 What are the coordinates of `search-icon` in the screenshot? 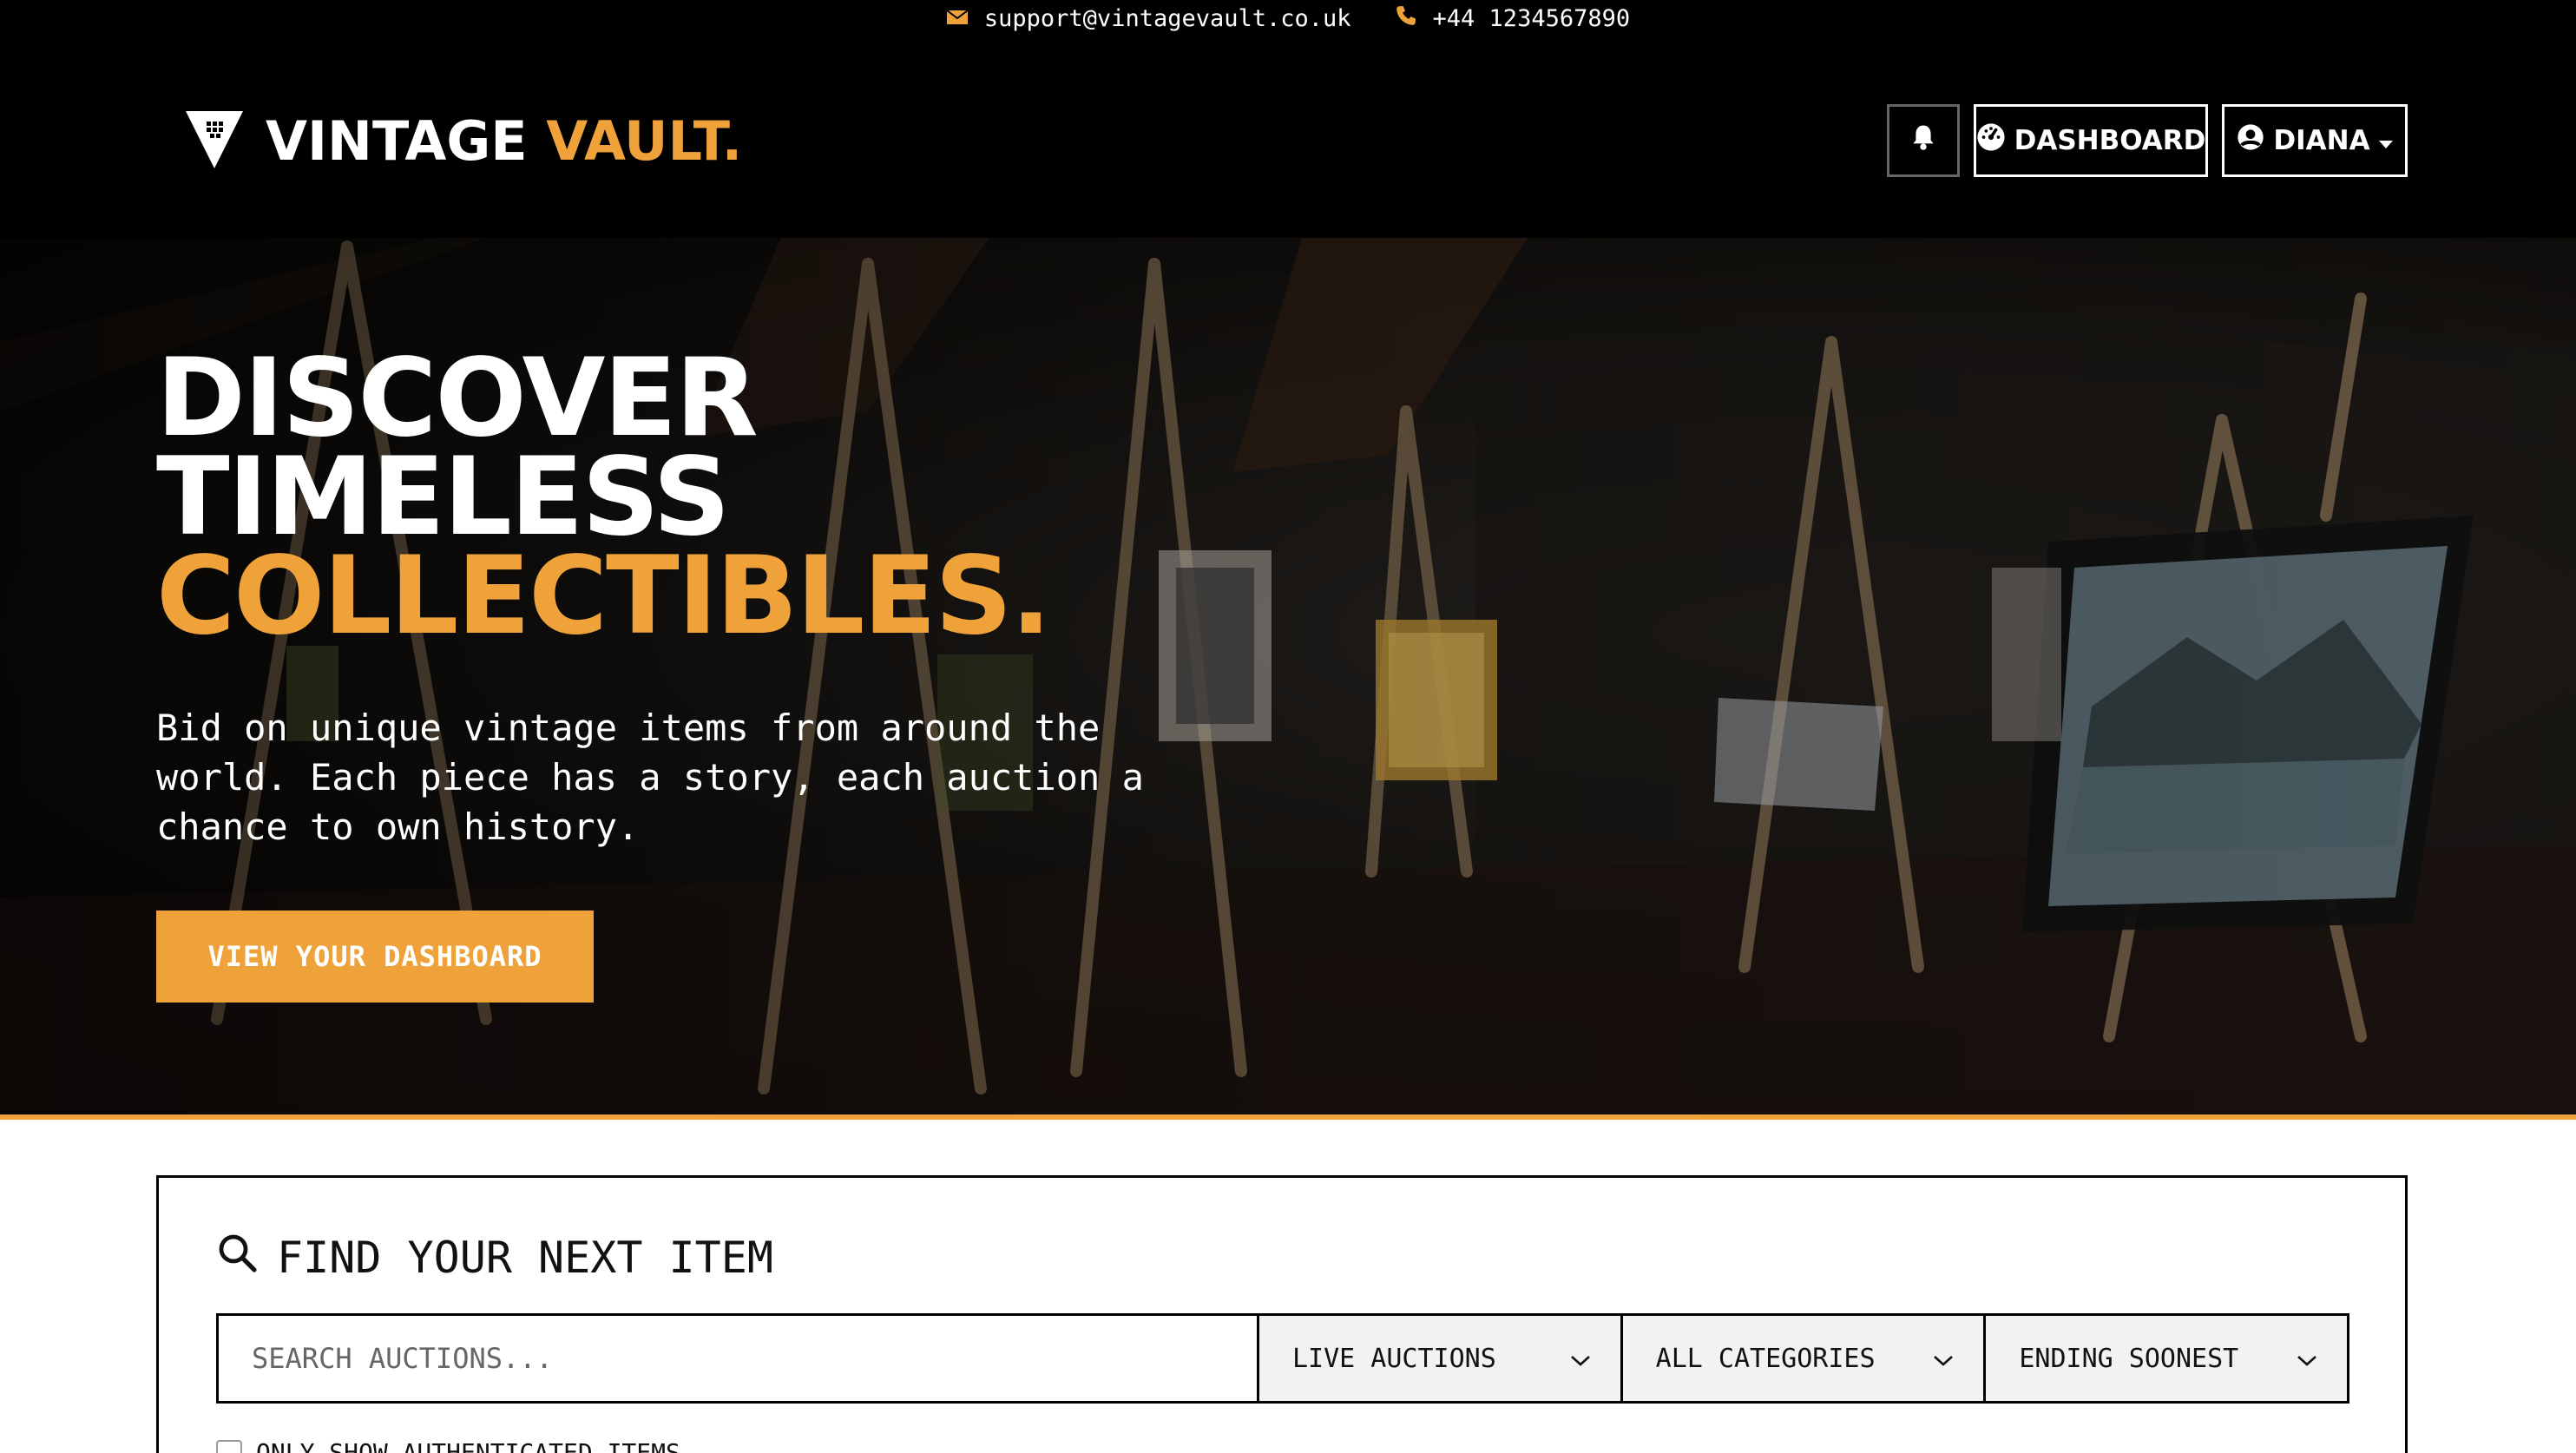 It's located at (237, 1258).